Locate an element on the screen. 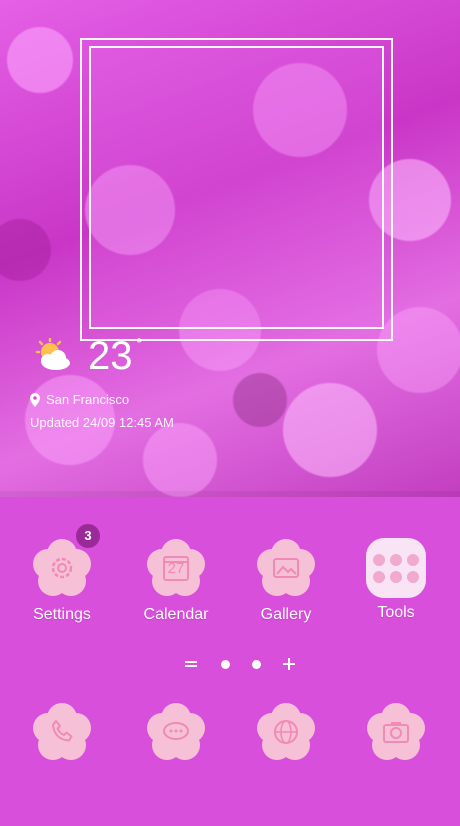  phone-app-icon is located at coordinates (62, 732).